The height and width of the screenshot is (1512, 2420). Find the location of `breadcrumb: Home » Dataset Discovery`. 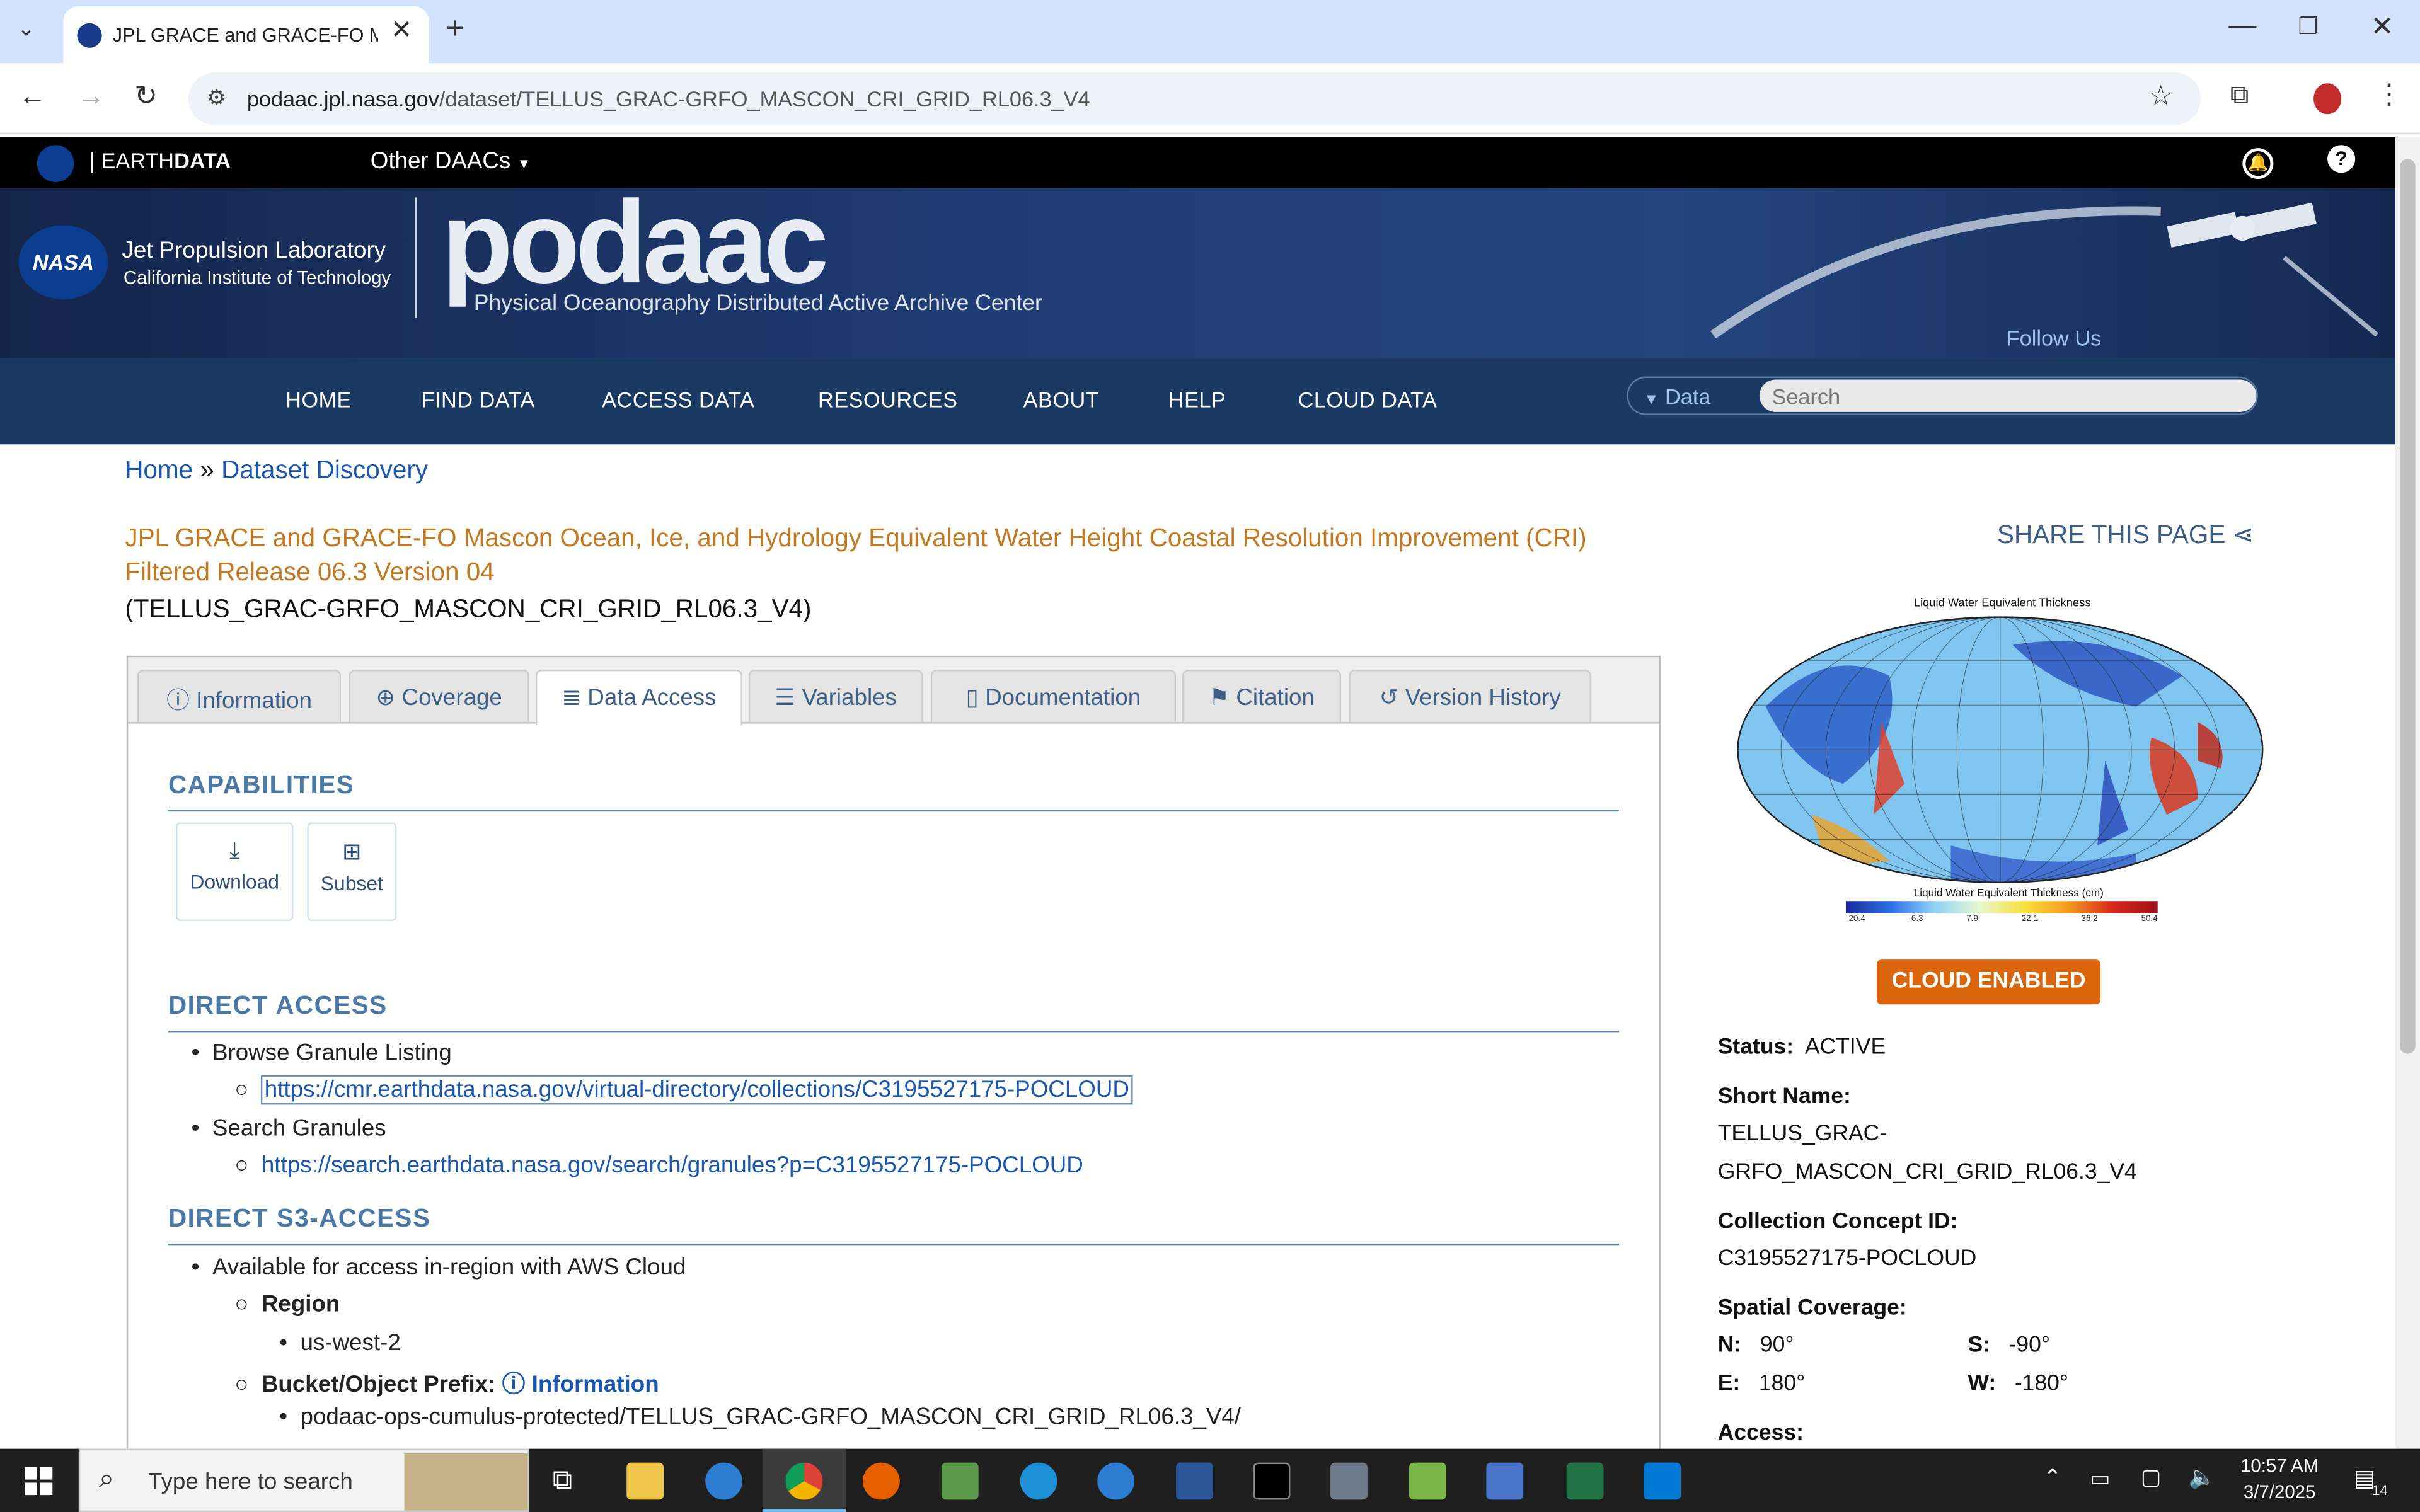

breadcrumb: Home » Dataset Discovery is located at coordinates (276, 471).